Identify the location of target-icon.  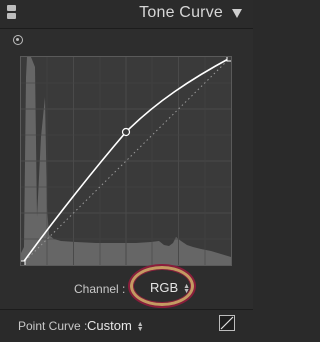
(18, 40).